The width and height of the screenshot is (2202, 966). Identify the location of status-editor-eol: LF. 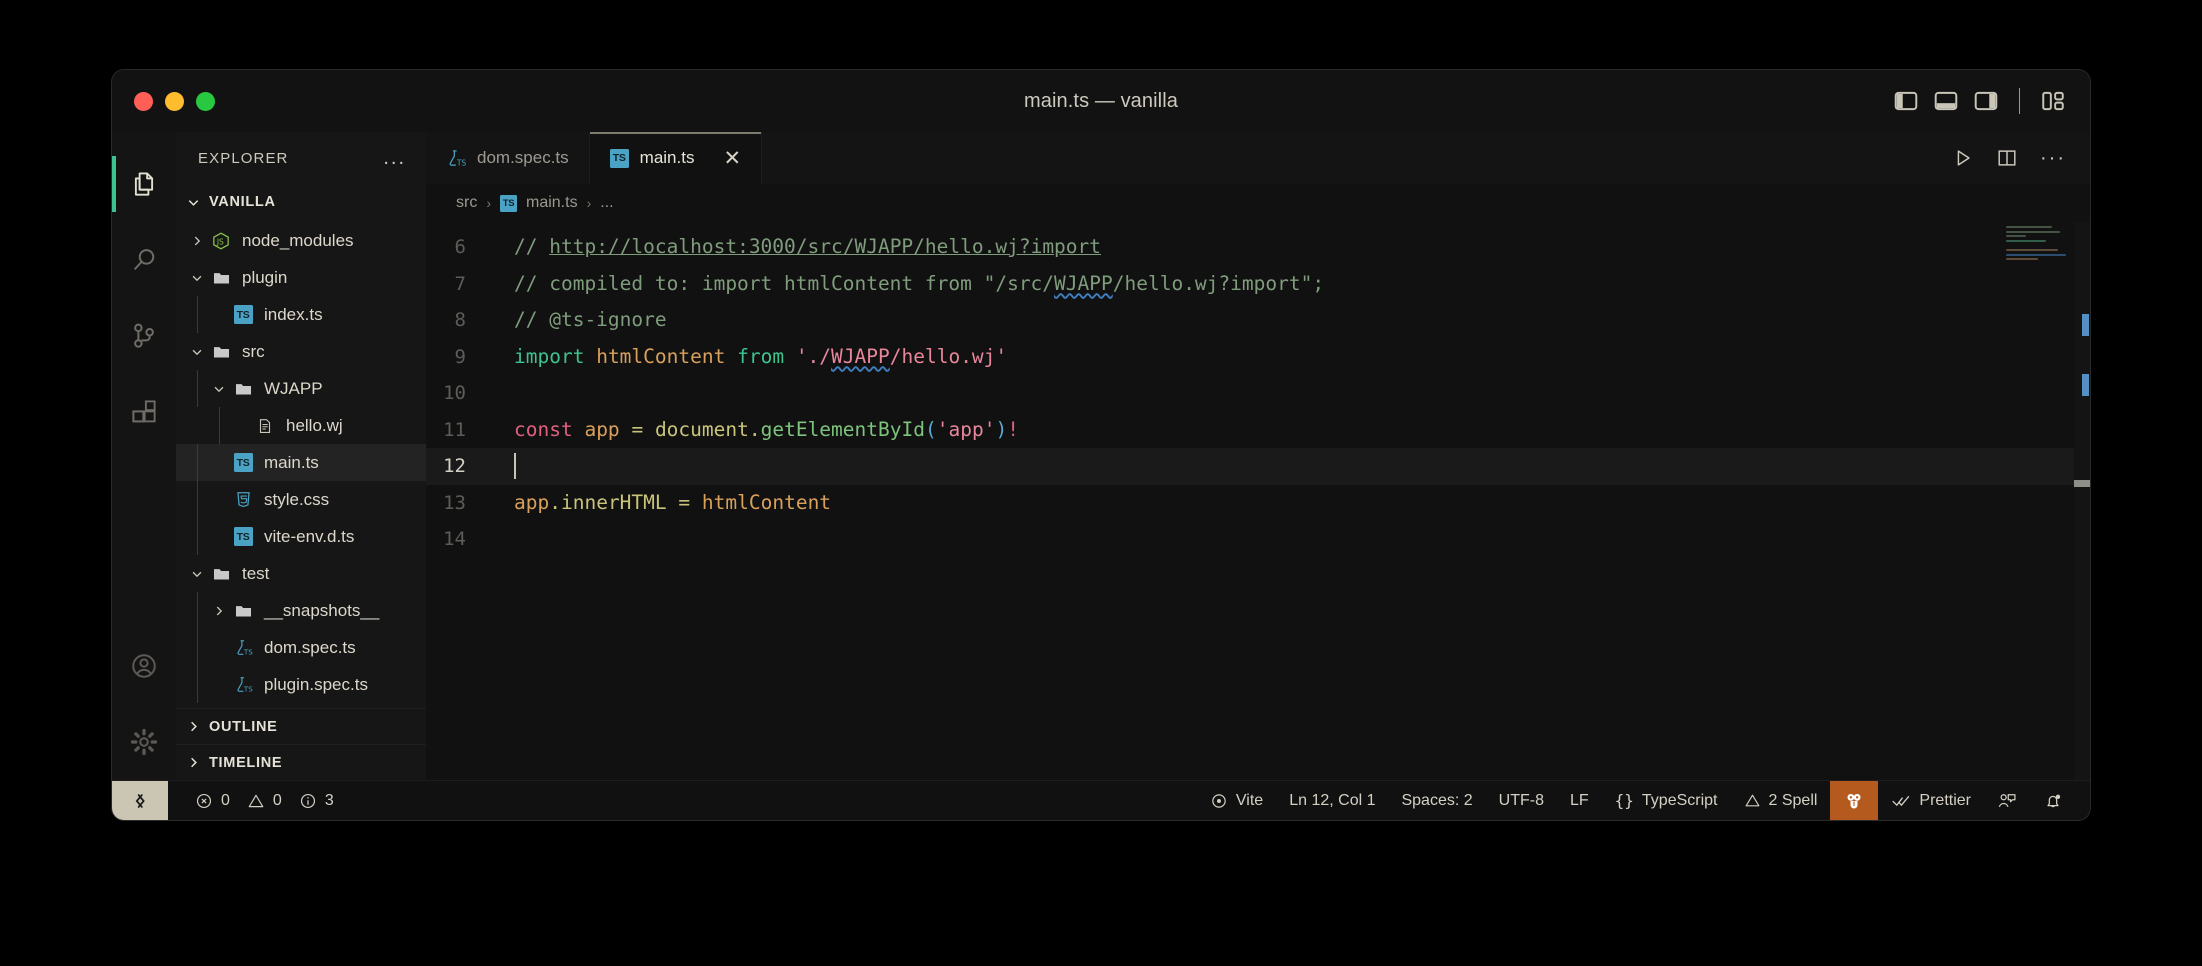
(1579, 801).